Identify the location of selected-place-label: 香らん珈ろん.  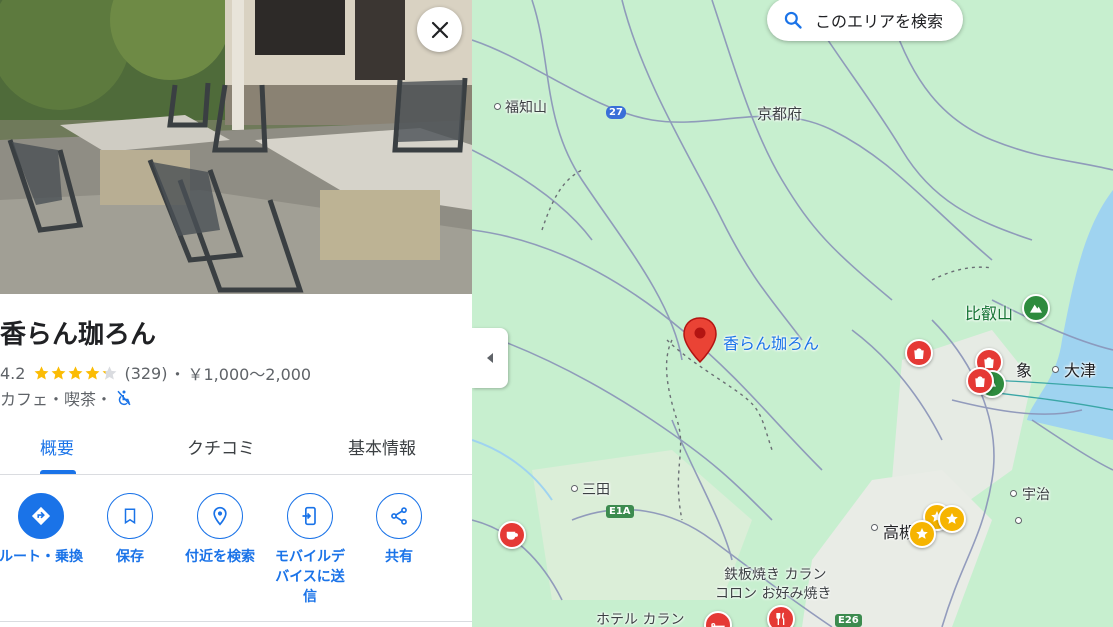
(771, 342).